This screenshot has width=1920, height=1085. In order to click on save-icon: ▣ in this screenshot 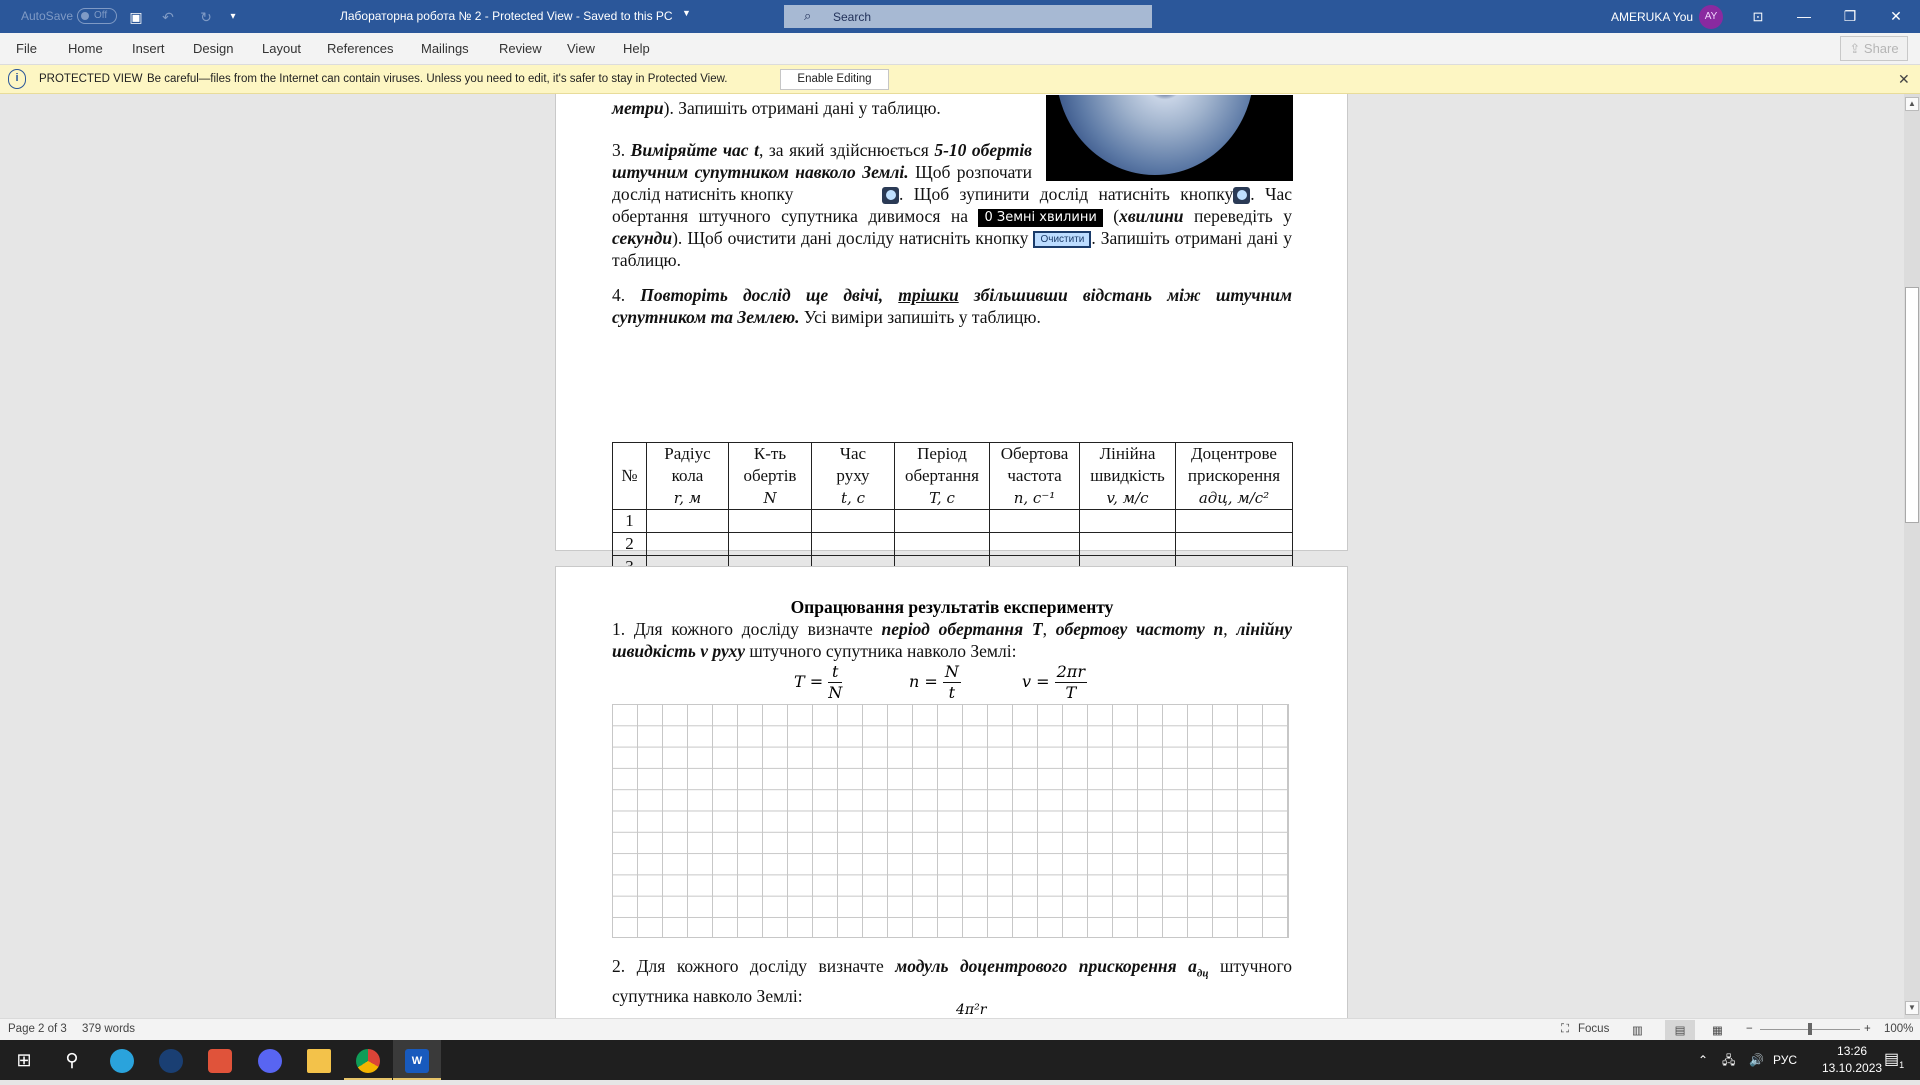, I will do `click(136, 17)`.